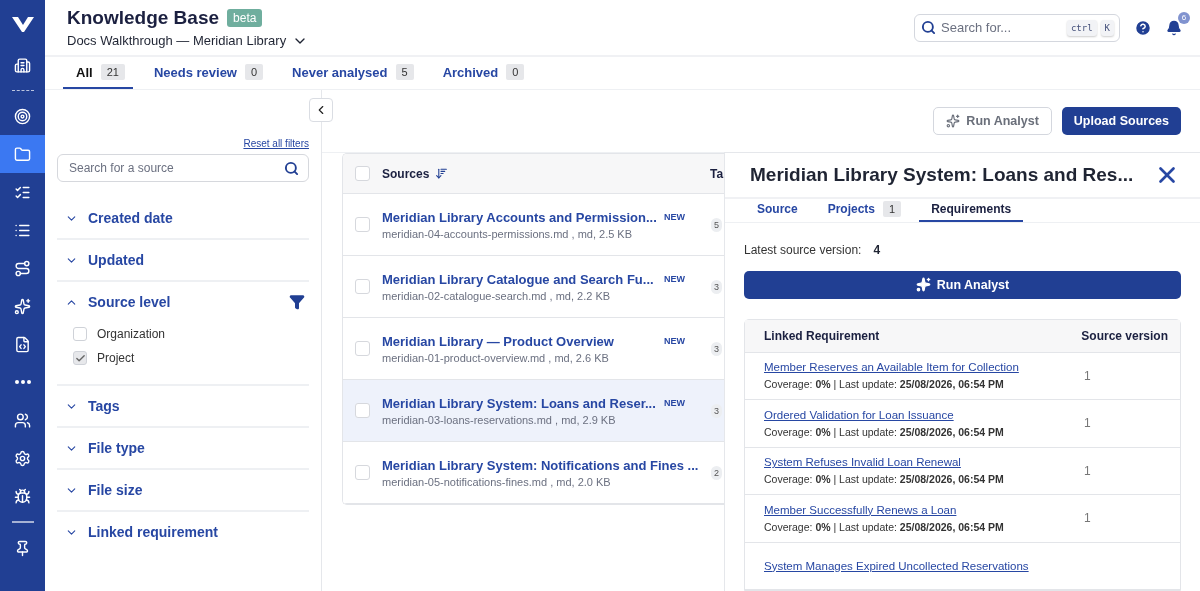 This screenshot has width=1200, height=591. What do you see at coordinates (864, 210) in the screenshot?
I see `drawer-tab: Projects 1` at bounding box center [864, 210].